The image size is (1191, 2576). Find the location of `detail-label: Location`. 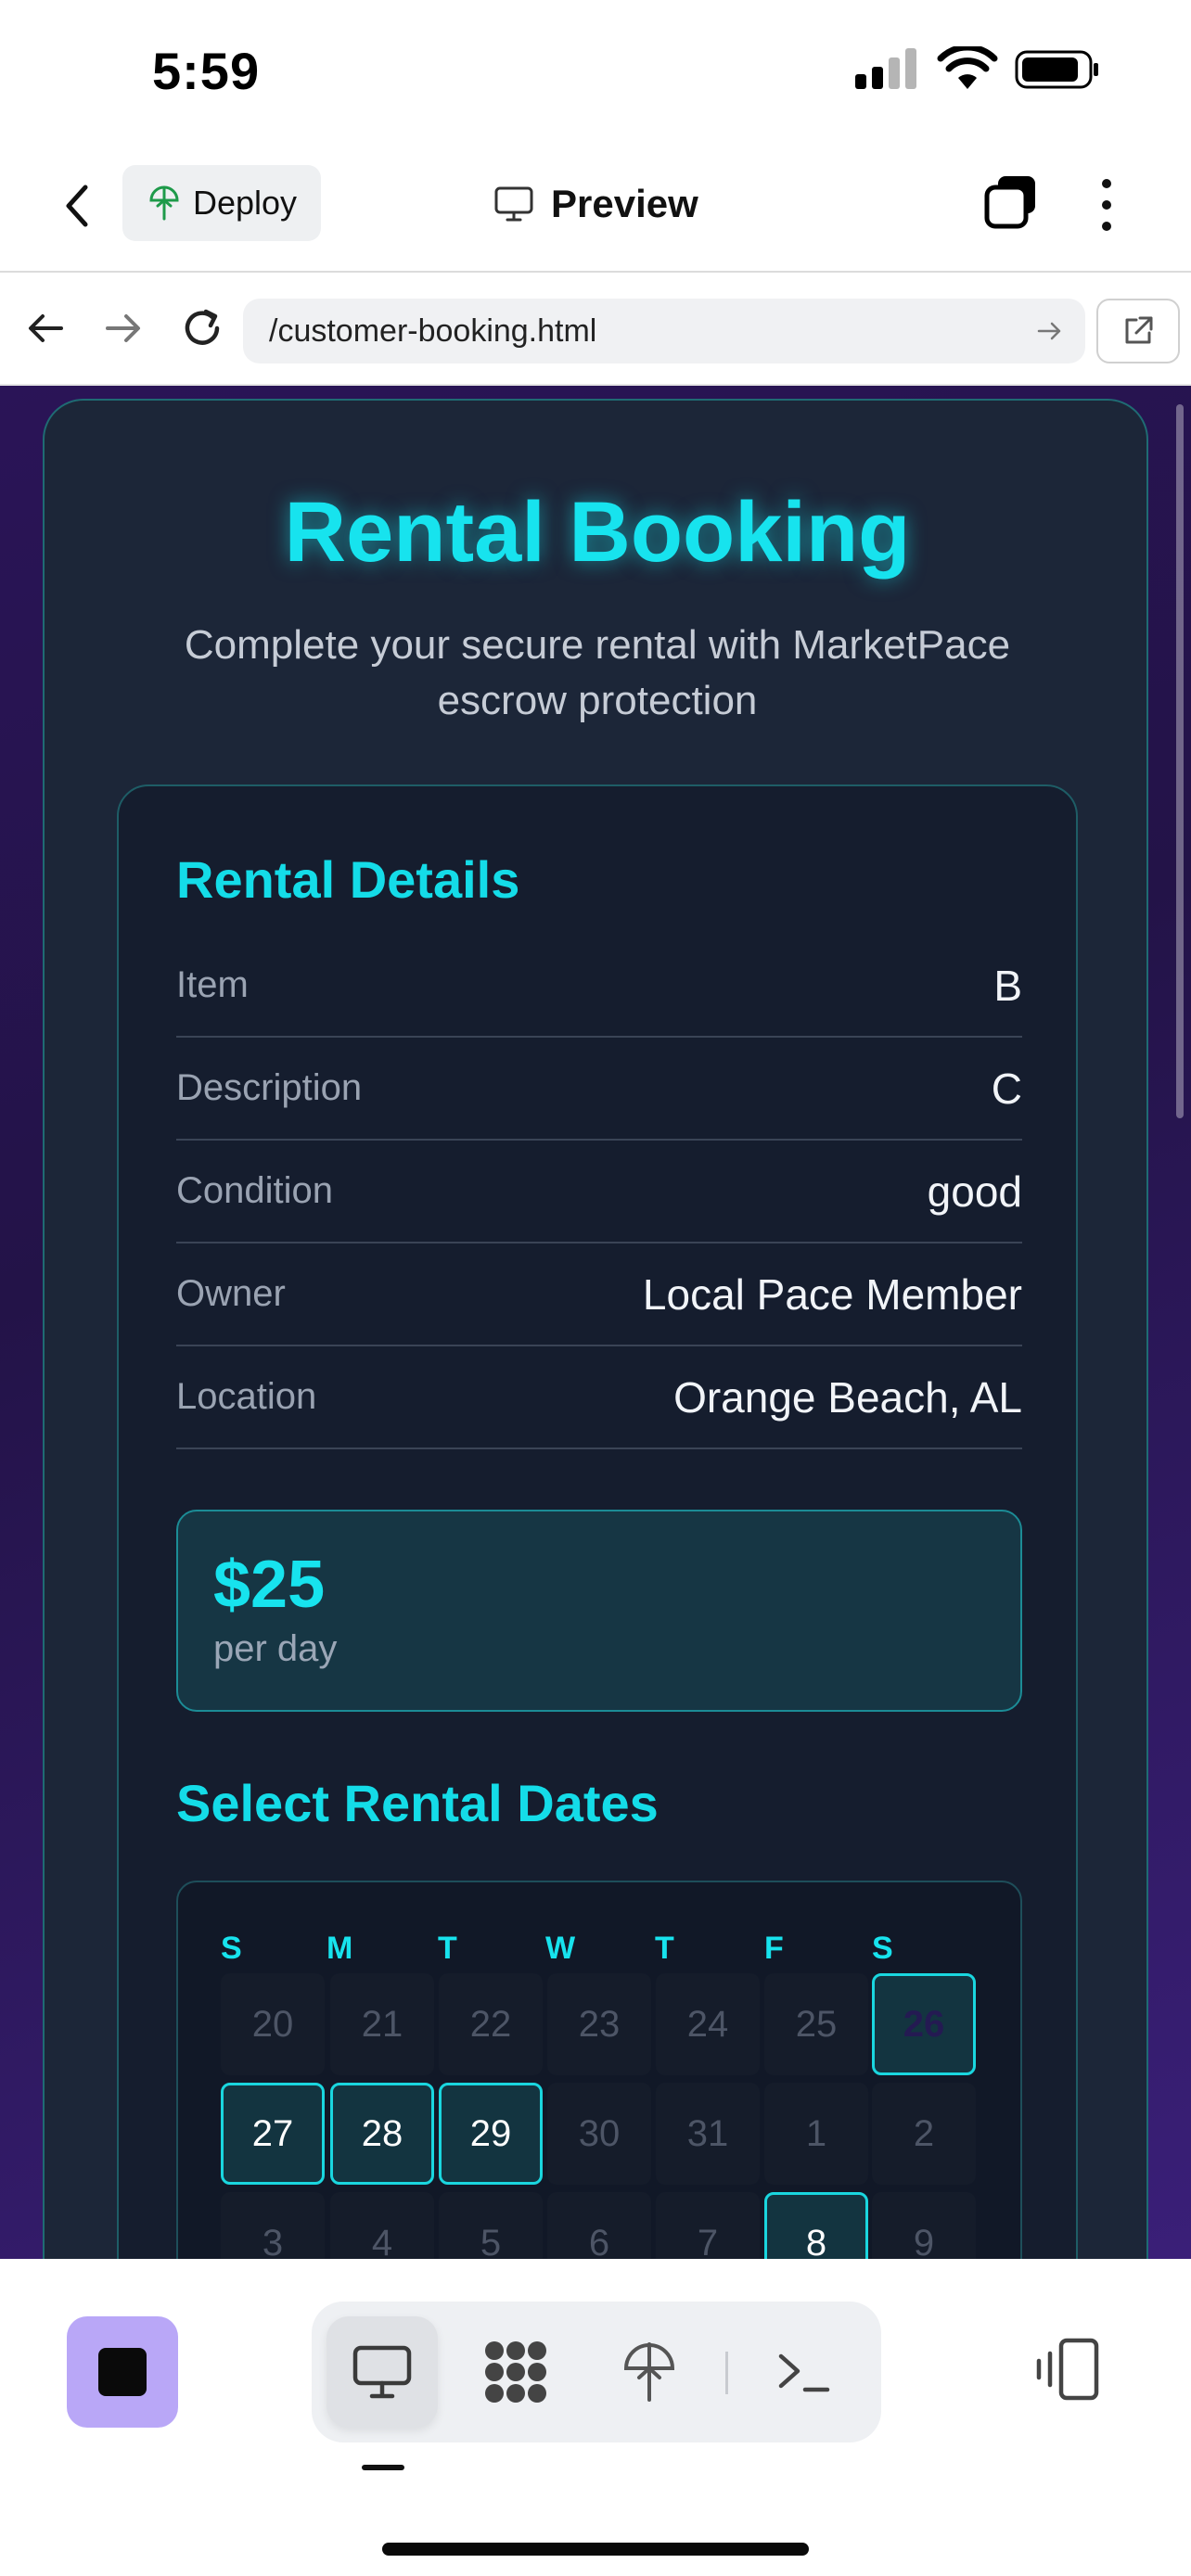

detail-label: Location is located at coordinates (247, 1397).